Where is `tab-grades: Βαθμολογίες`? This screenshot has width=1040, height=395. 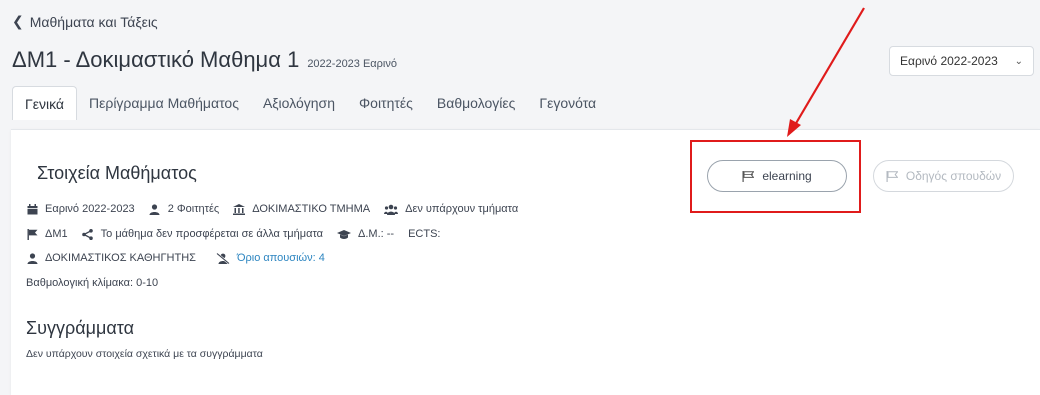
tab-grades: Βαθμολογίες is located at coordinates (476, 103).